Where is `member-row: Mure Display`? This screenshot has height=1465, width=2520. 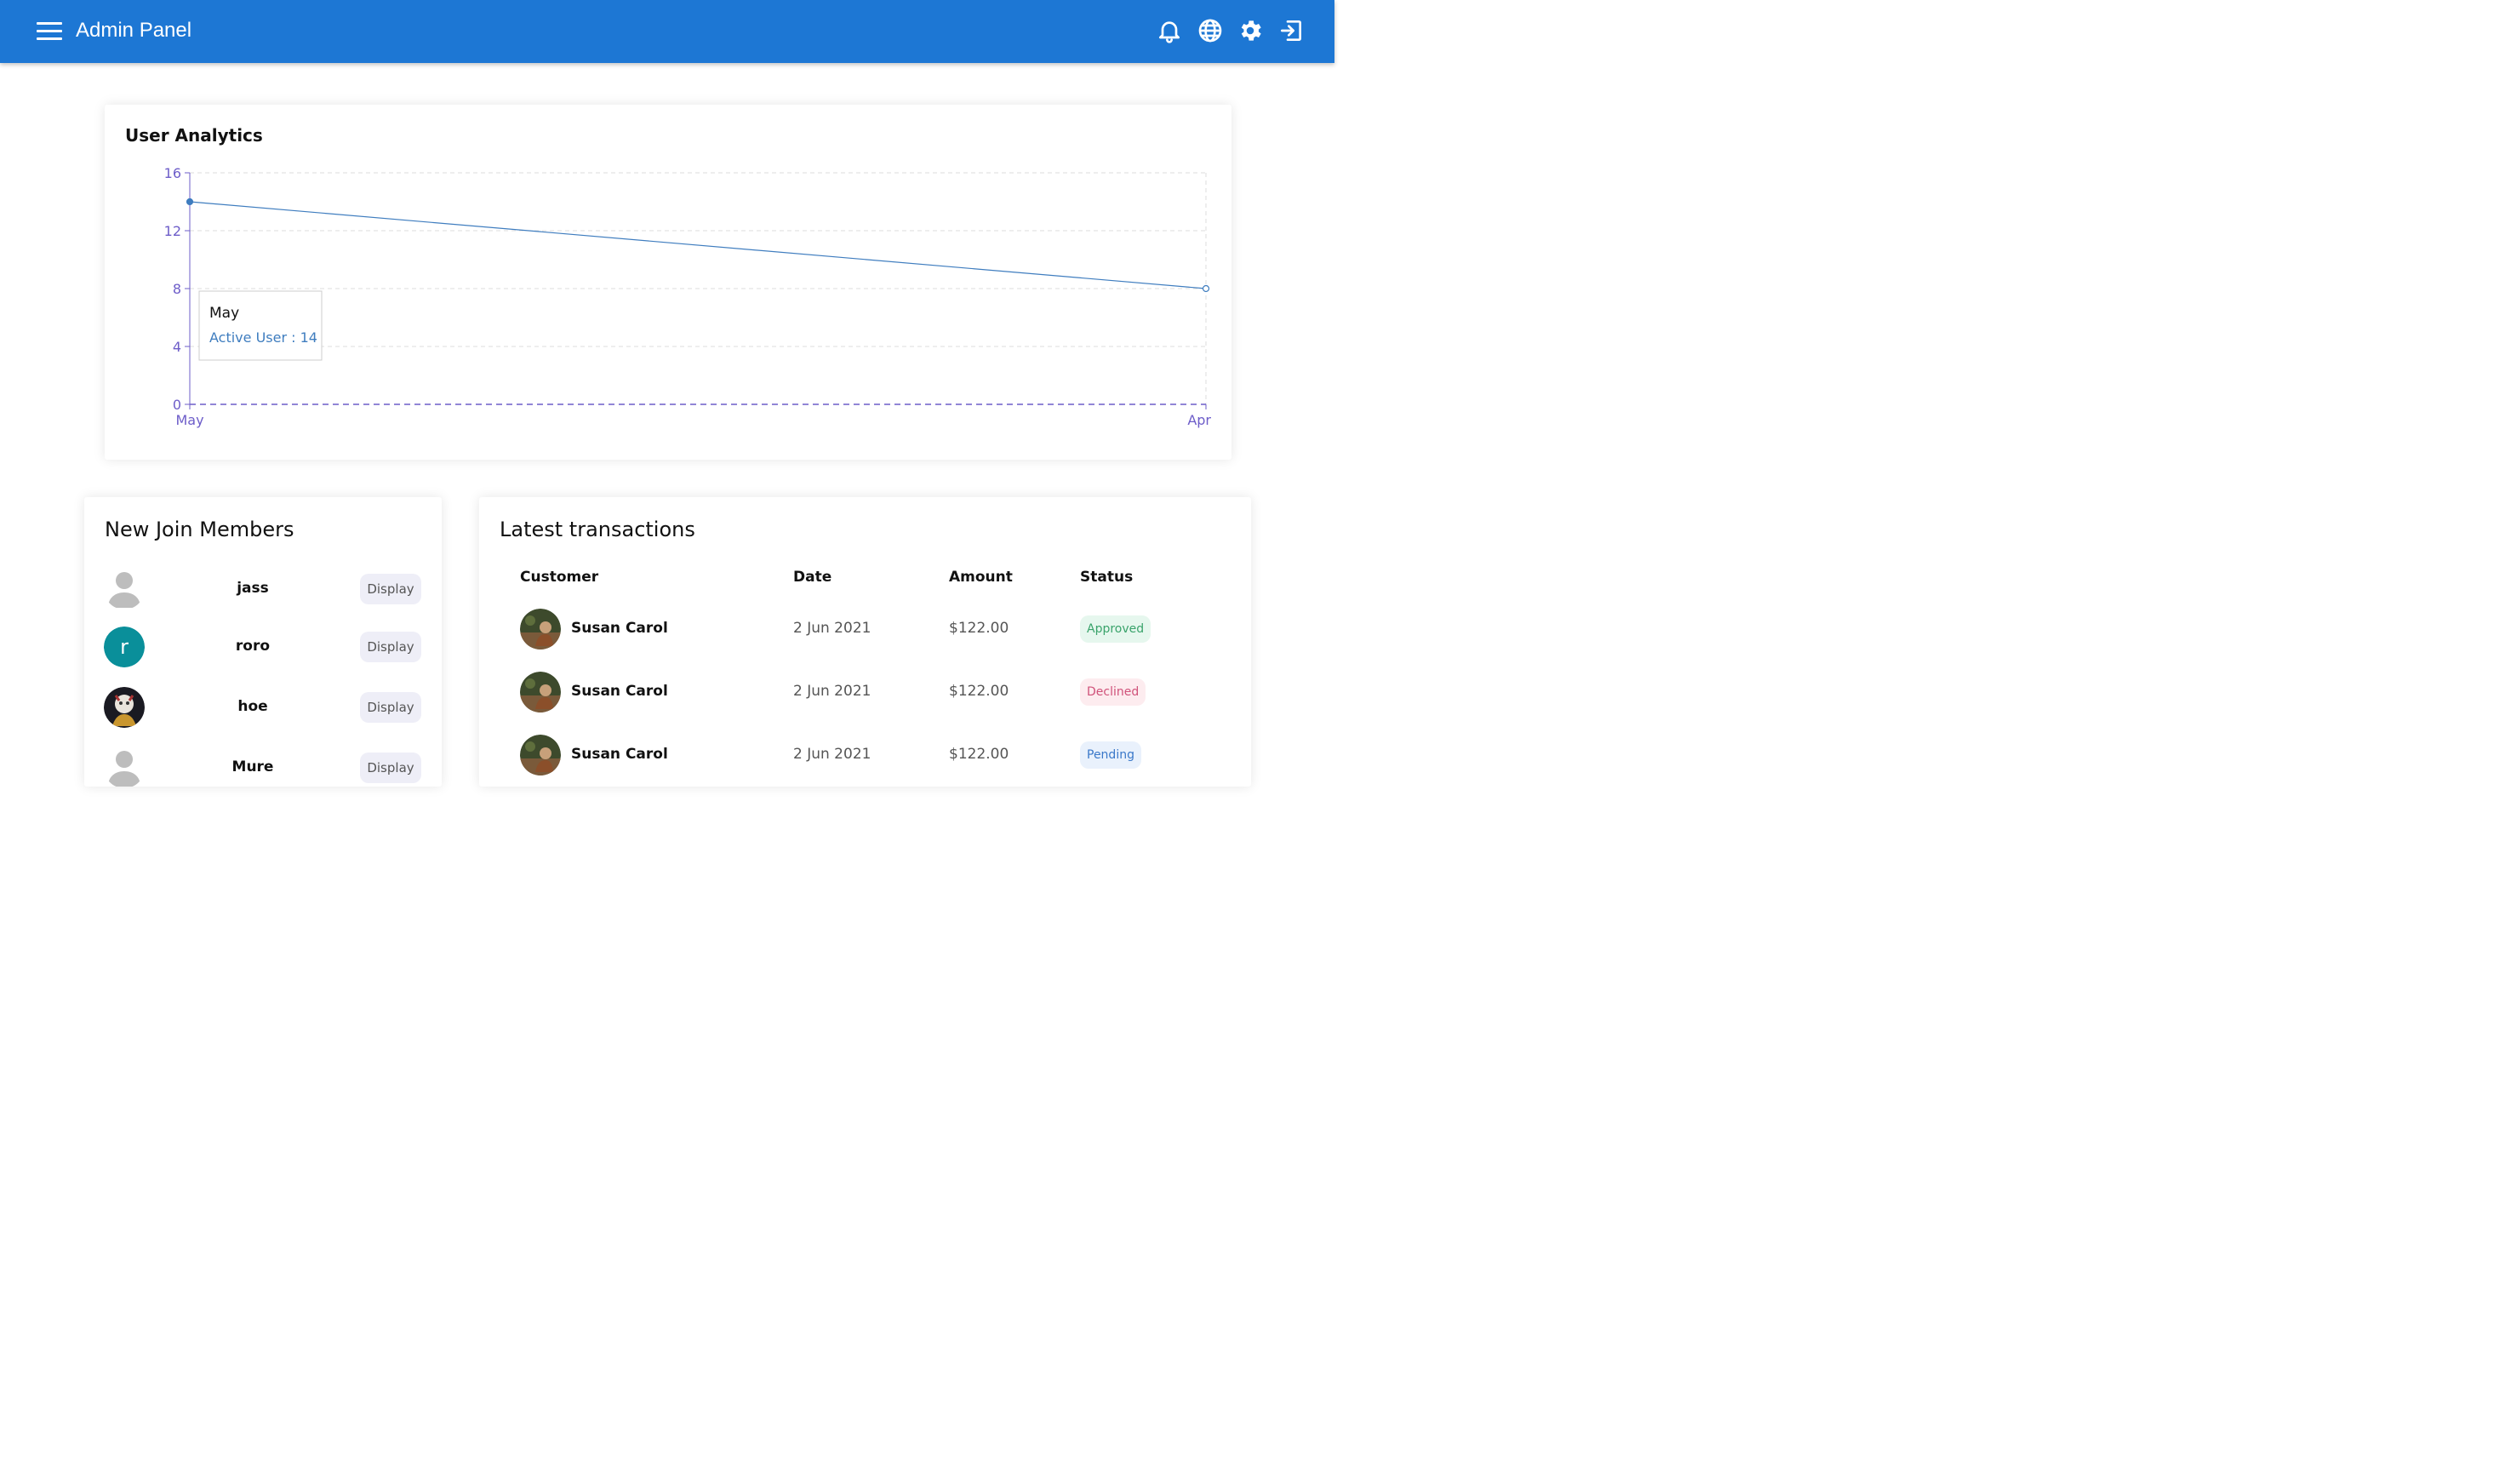
member-row: Mure Display is located at coordinates (263, 768).